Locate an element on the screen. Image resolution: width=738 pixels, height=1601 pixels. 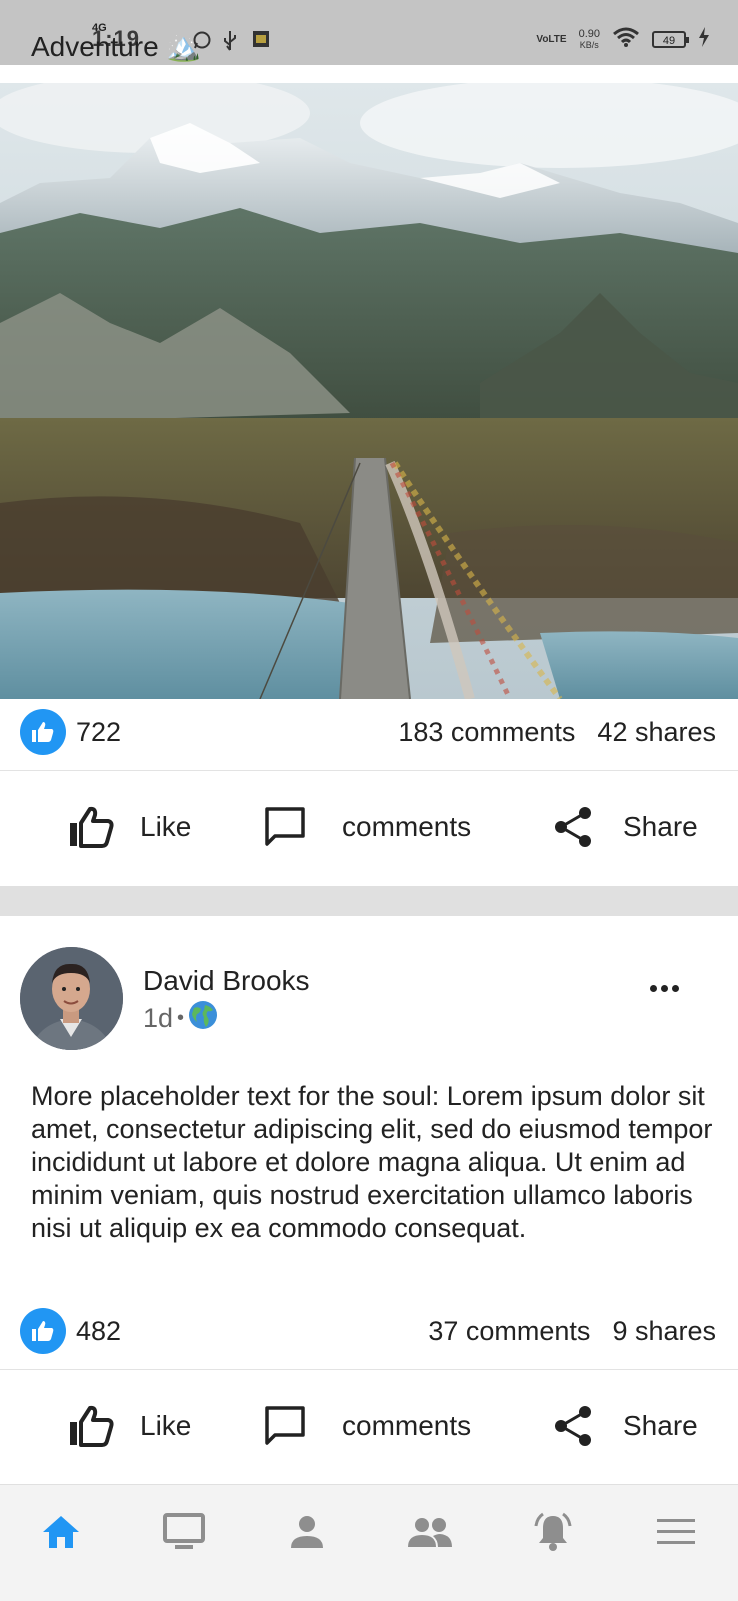
post-meta: 1d • is located at coordinates (180, 1018).